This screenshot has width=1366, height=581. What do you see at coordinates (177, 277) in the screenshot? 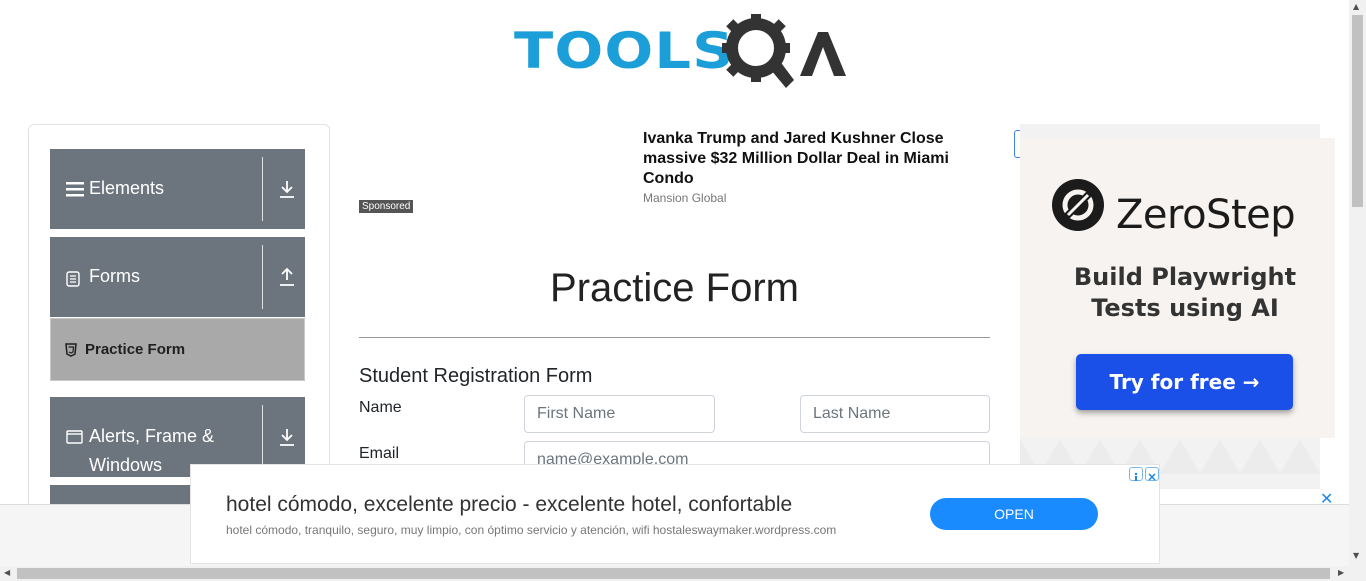
I see `sidebar-group-forms: Forms` at bounding box center [177, 277].